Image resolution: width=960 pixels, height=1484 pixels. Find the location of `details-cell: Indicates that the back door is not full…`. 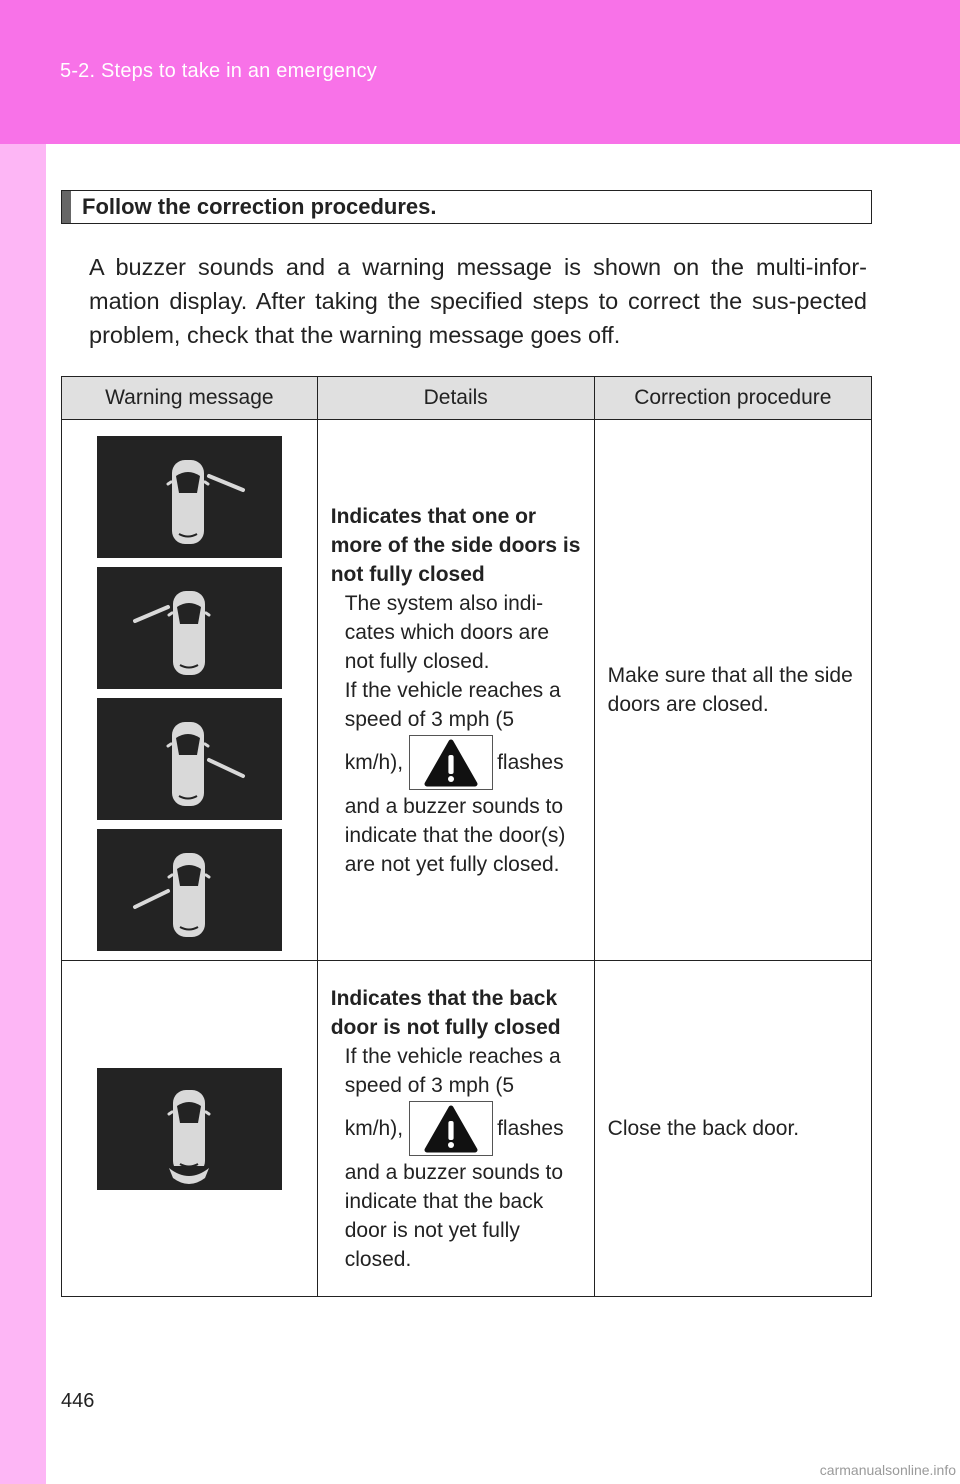

details-cell: Indicates that the back door is not full… is located at coordinates (455, 1128).